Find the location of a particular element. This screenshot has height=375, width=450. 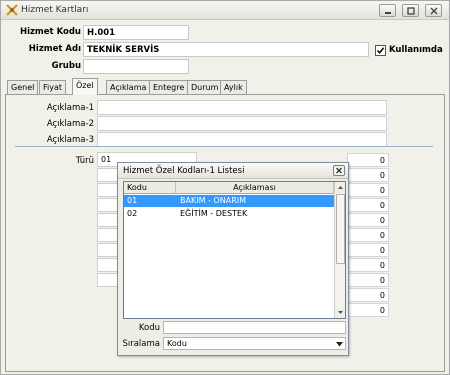

chevron-up-icon is located at coordinates (340, 187).